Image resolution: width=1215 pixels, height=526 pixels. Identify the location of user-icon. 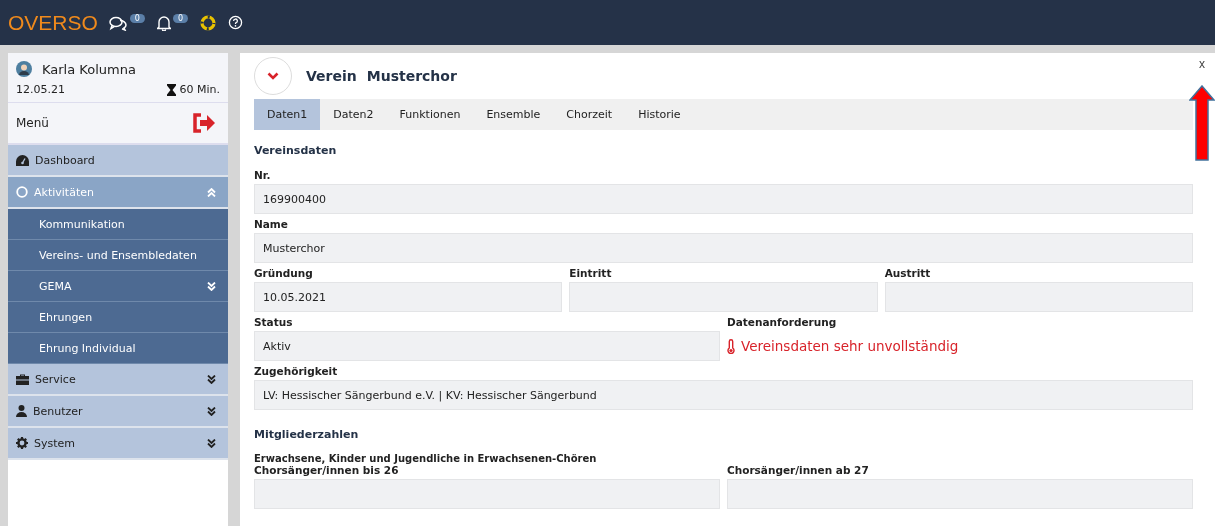
(21, 411).